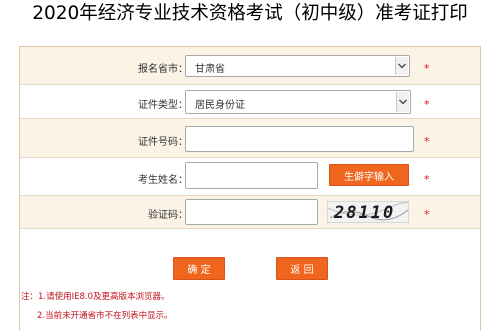  I want to click on name-label: 考生姓名：, so click(163, 180).